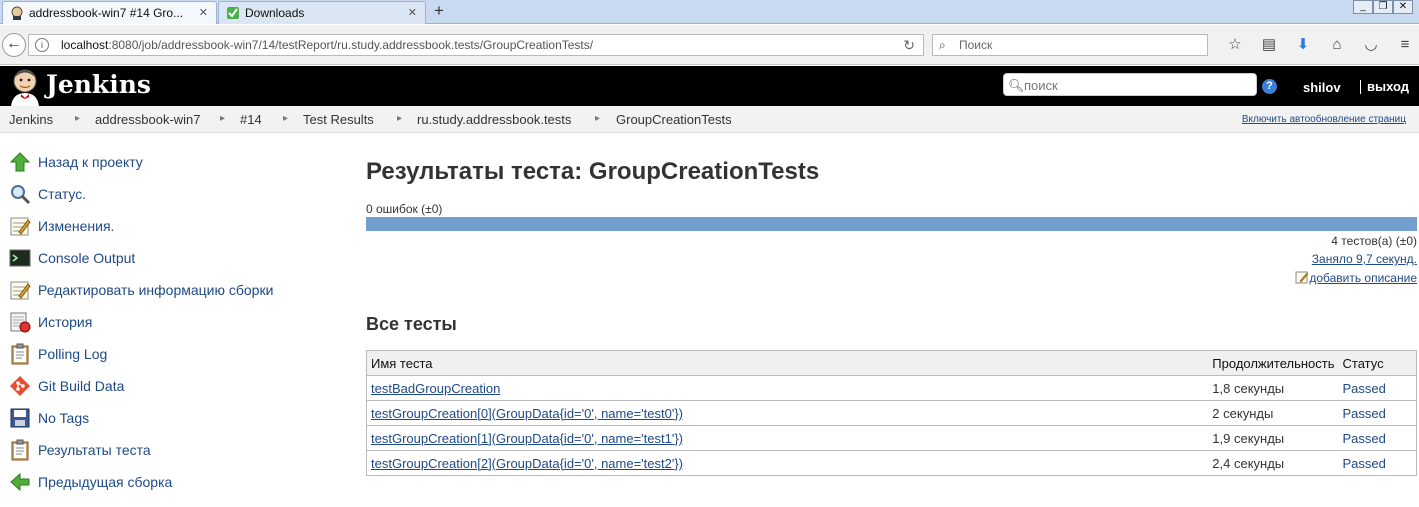 Image resolution: width=1419 pixels, height=507 pixels. I want to click on sidebar-item-git-build-data: Git Build Data, so click(169, 384).